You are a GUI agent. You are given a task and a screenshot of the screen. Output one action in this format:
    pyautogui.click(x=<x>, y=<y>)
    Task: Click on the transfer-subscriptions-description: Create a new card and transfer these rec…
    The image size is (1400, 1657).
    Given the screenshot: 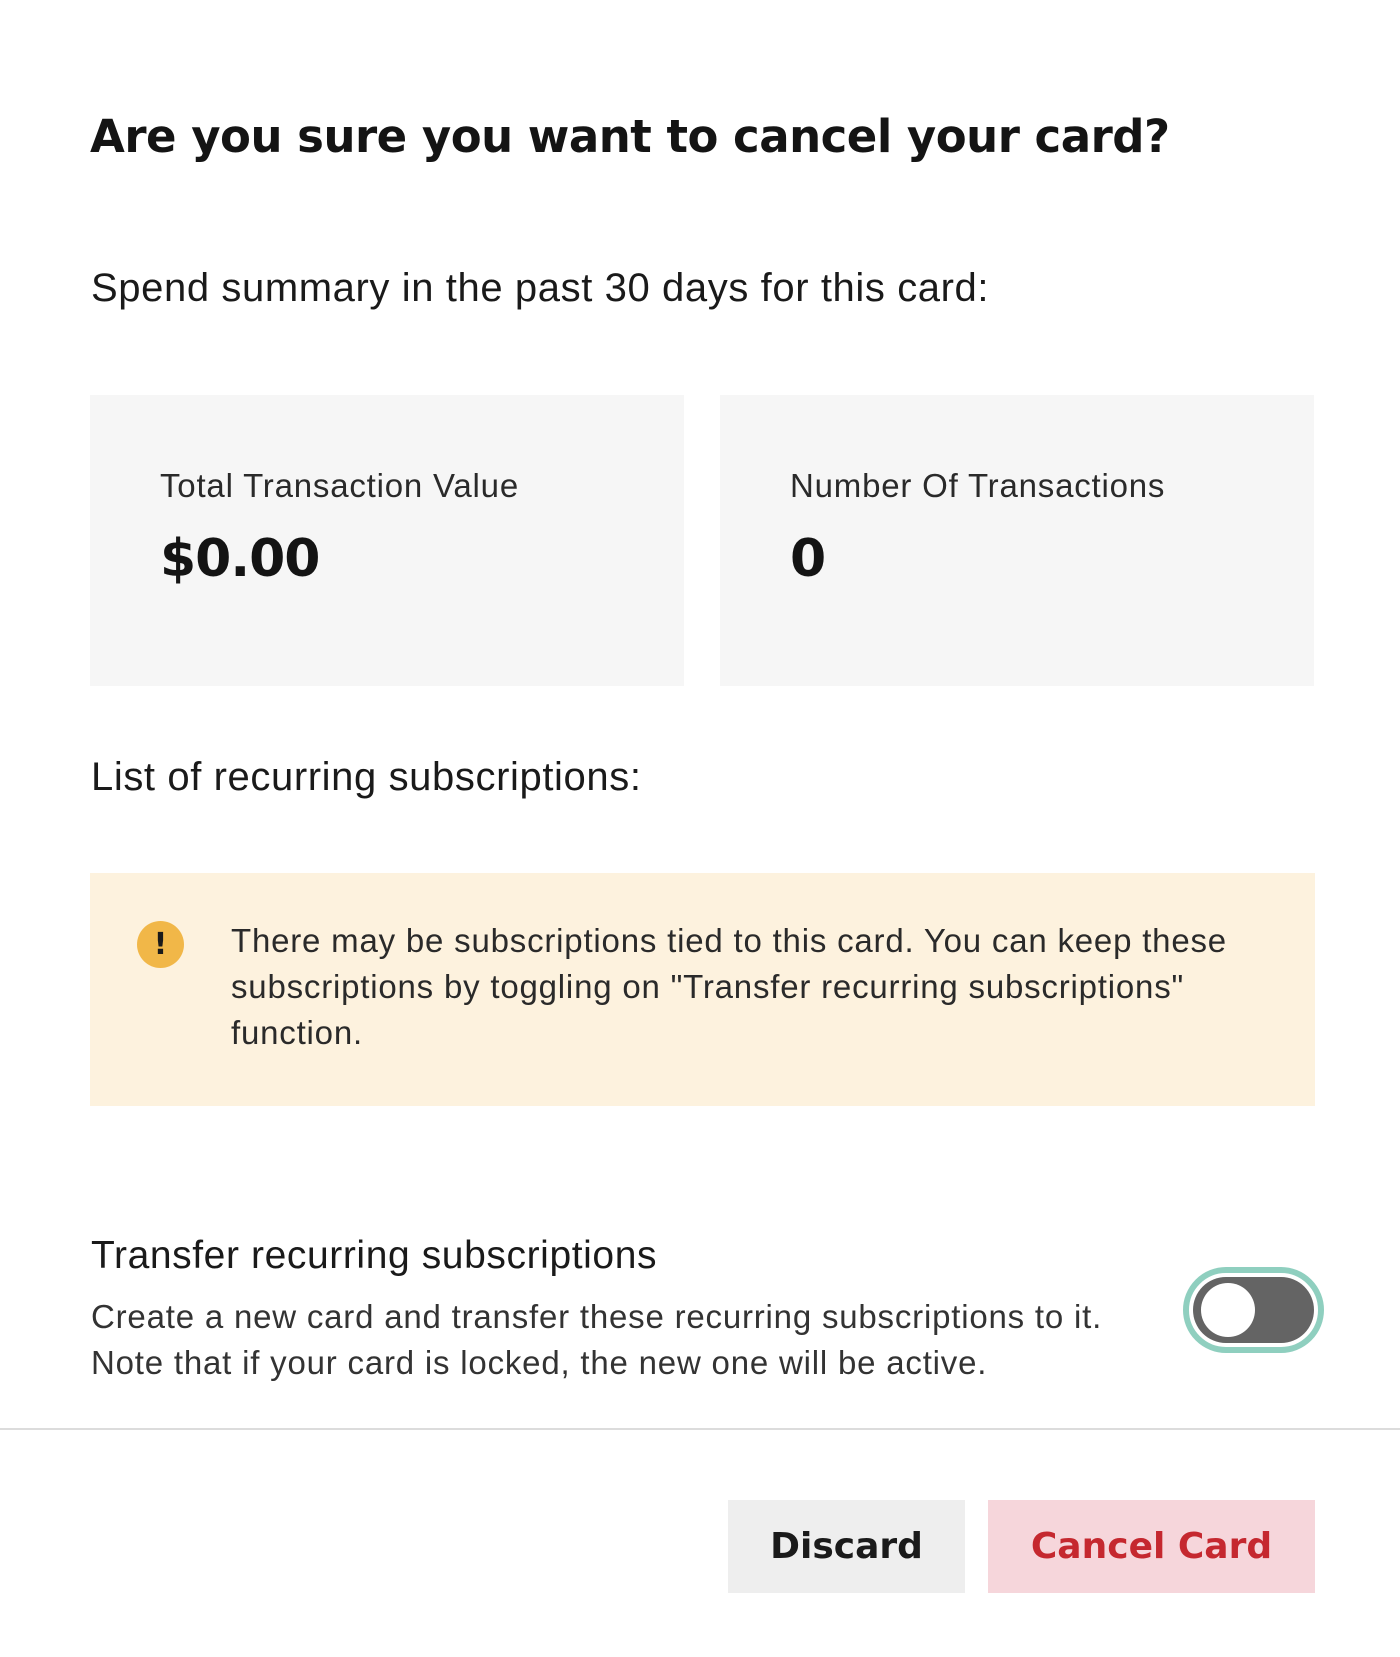 What is the action you would take?
    pyautogui.click(x=597, y=1339)
    